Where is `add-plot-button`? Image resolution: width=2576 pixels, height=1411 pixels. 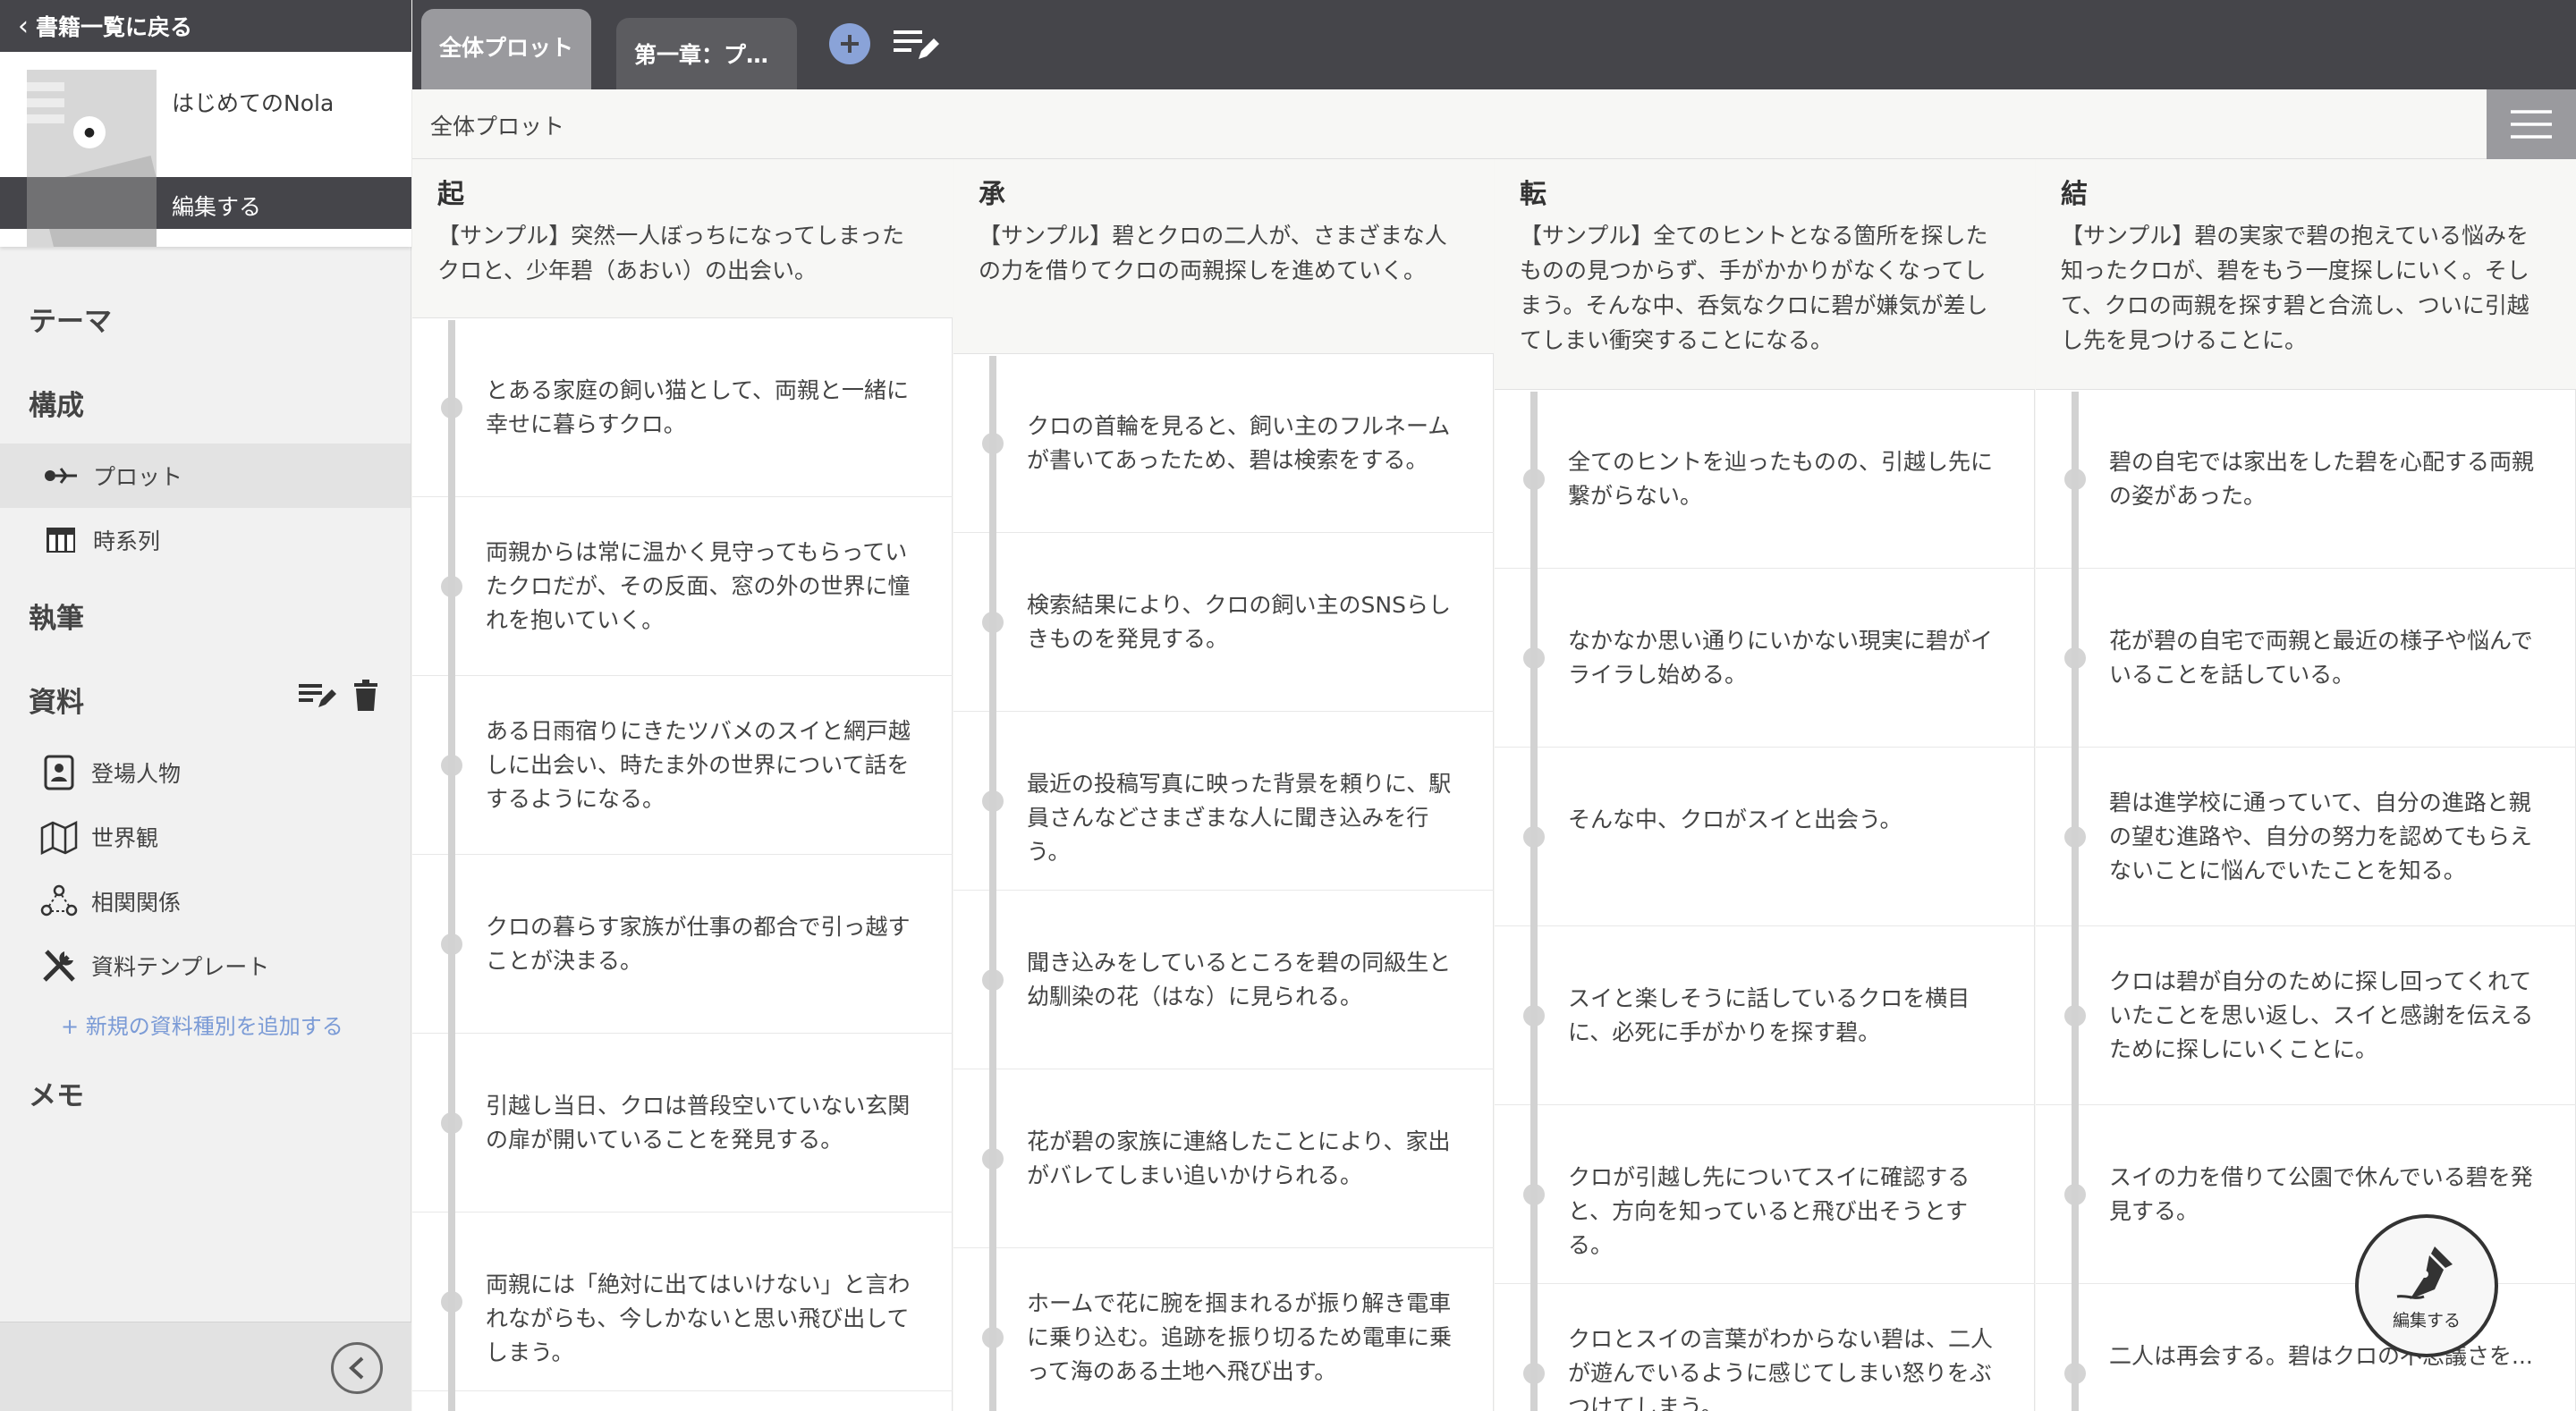
add-plot-button is located at coordinates (849, 44).